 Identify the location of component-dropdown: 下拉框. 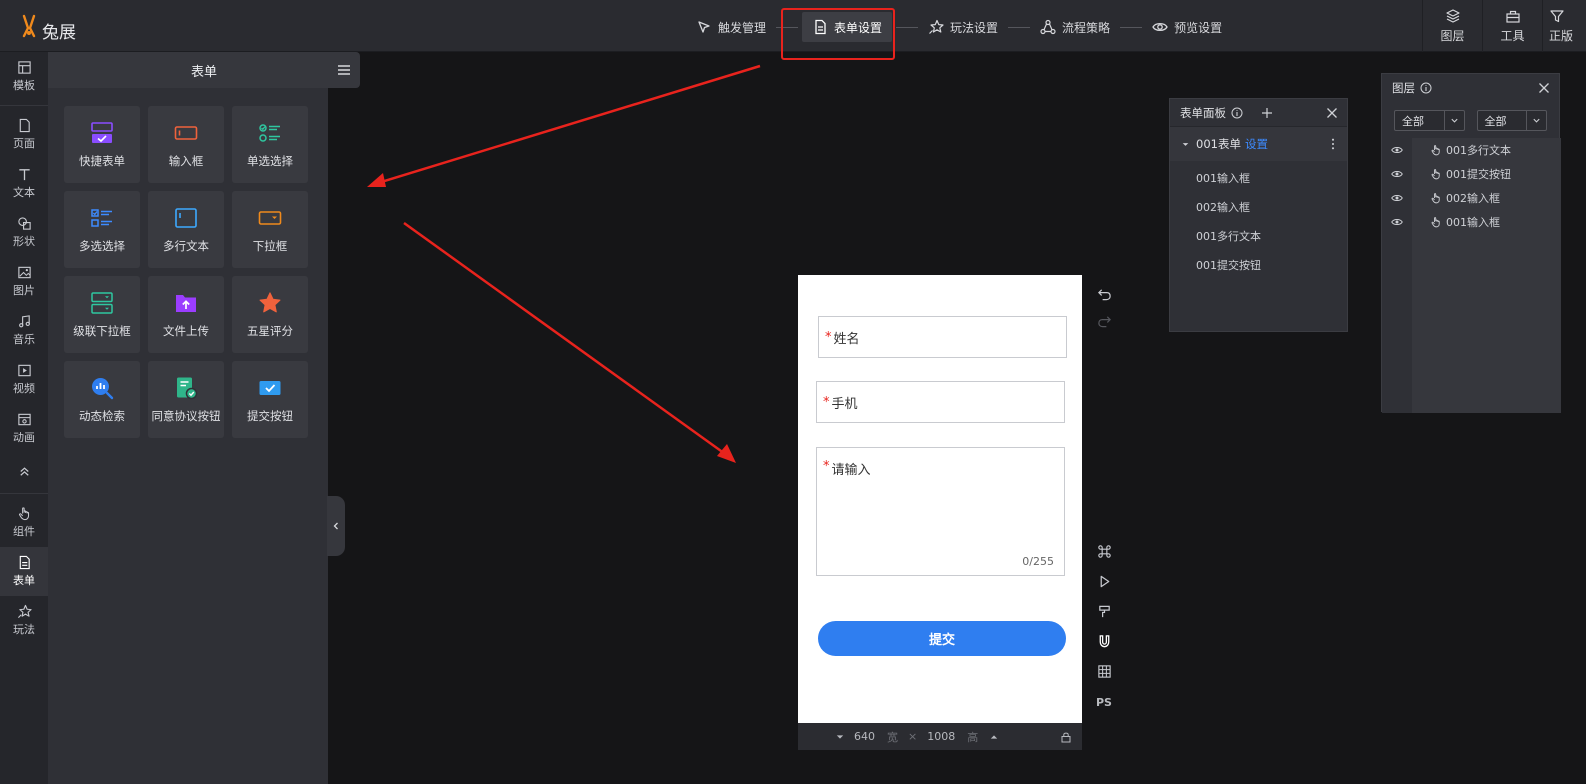
(270, 229).